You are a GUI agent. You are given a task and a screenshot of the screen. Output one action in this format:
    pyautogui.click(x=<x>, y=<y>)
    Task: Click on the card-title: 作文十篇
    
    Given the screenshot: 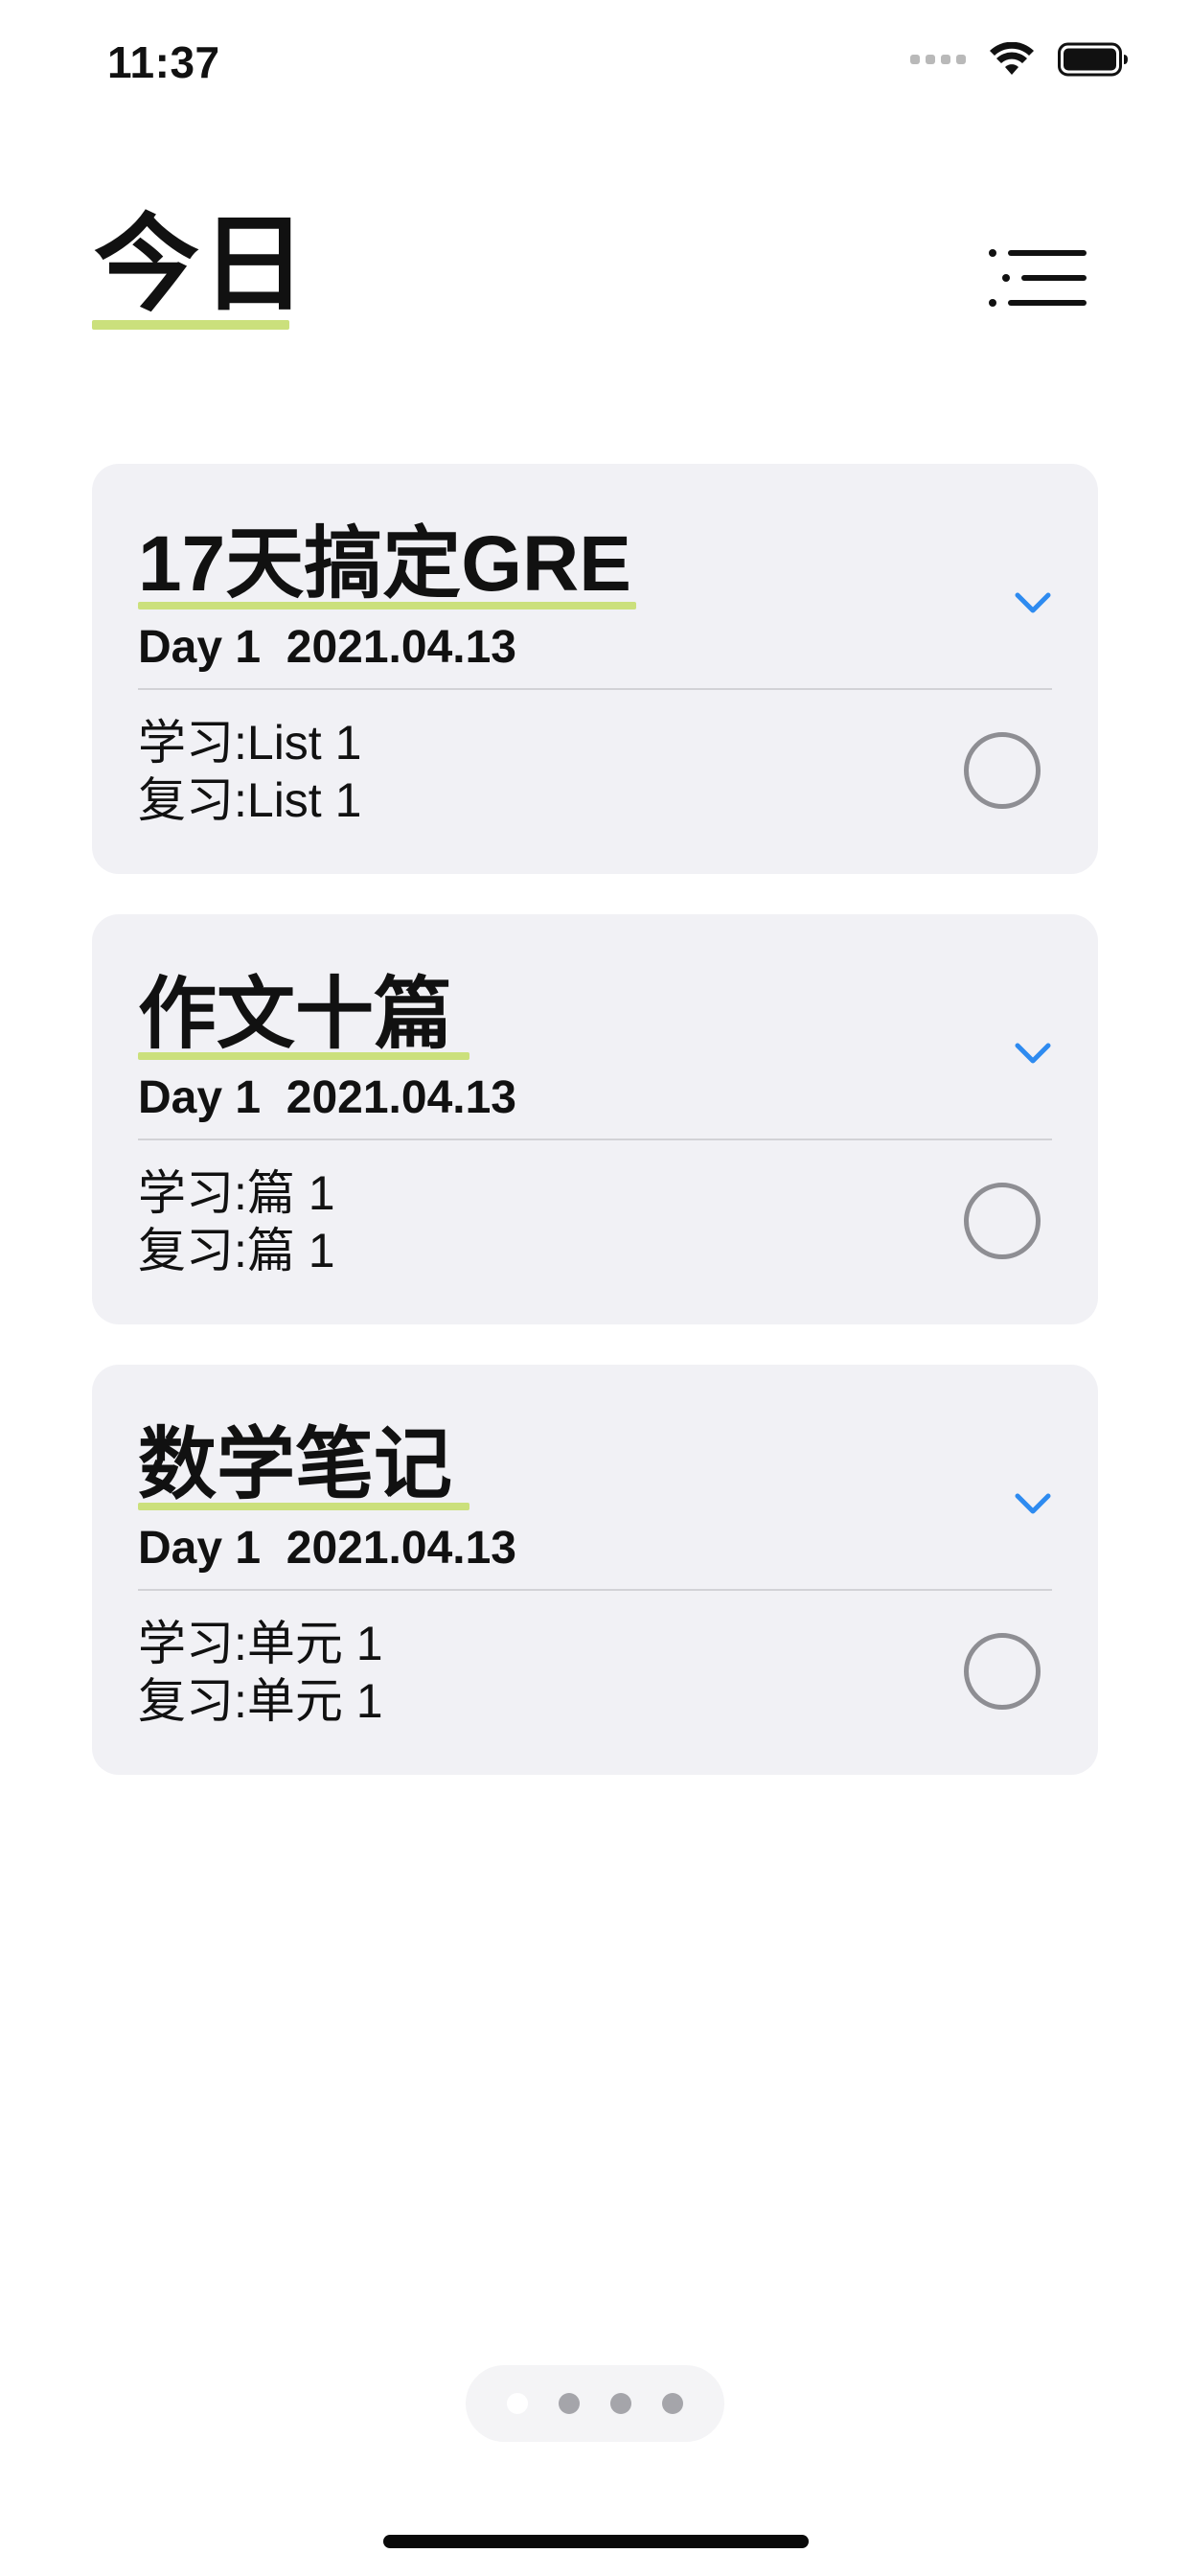 What is the action you would take?
    pyautogui.click(x=295, y=1015)
    